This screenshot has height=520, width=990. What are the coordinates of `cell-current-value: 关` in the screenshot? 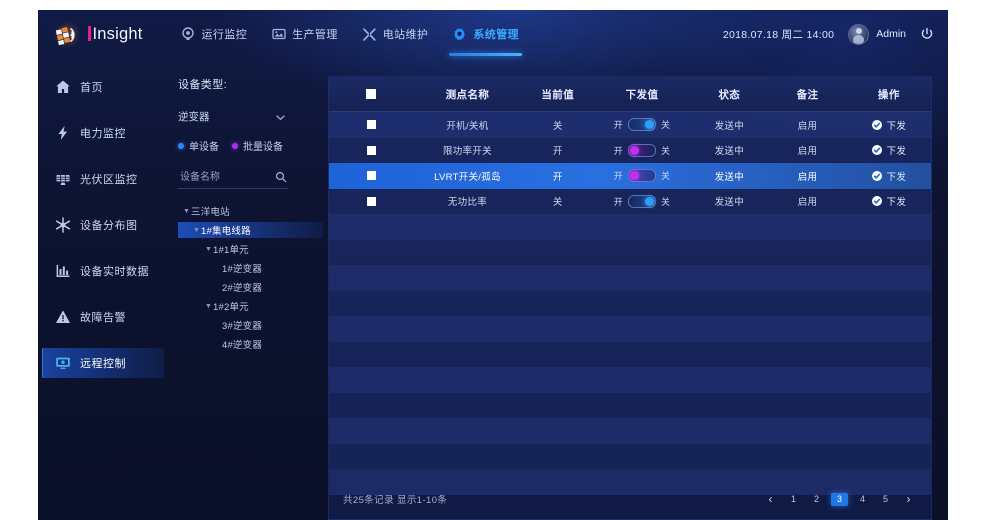 It's located at (557, 126).